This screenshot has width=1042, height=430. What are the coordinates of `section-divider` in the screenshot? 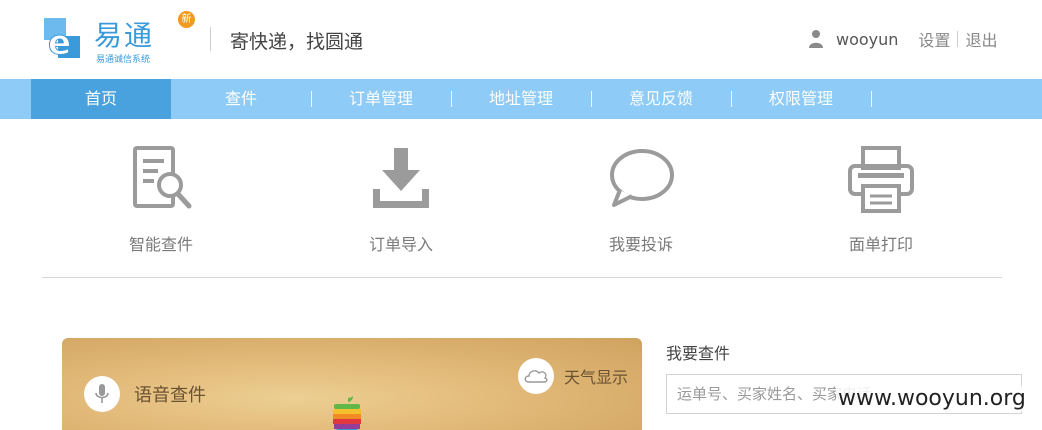 It's located at (522, 277).